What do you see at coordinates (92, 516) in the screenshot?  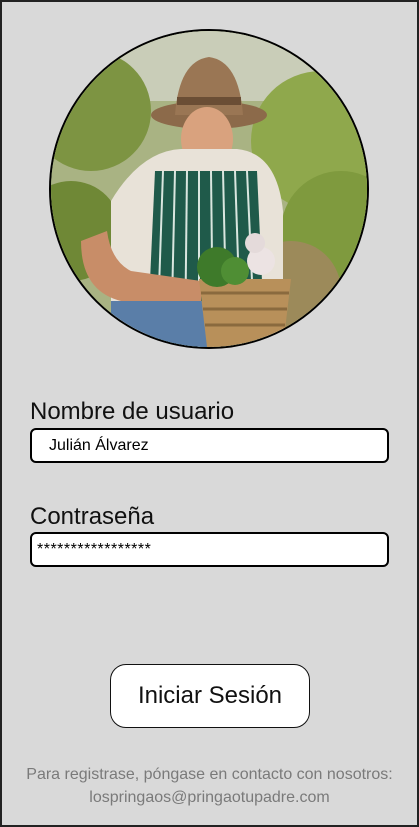 I see `password-label: Contraseña` at bounding box center [92, 516].